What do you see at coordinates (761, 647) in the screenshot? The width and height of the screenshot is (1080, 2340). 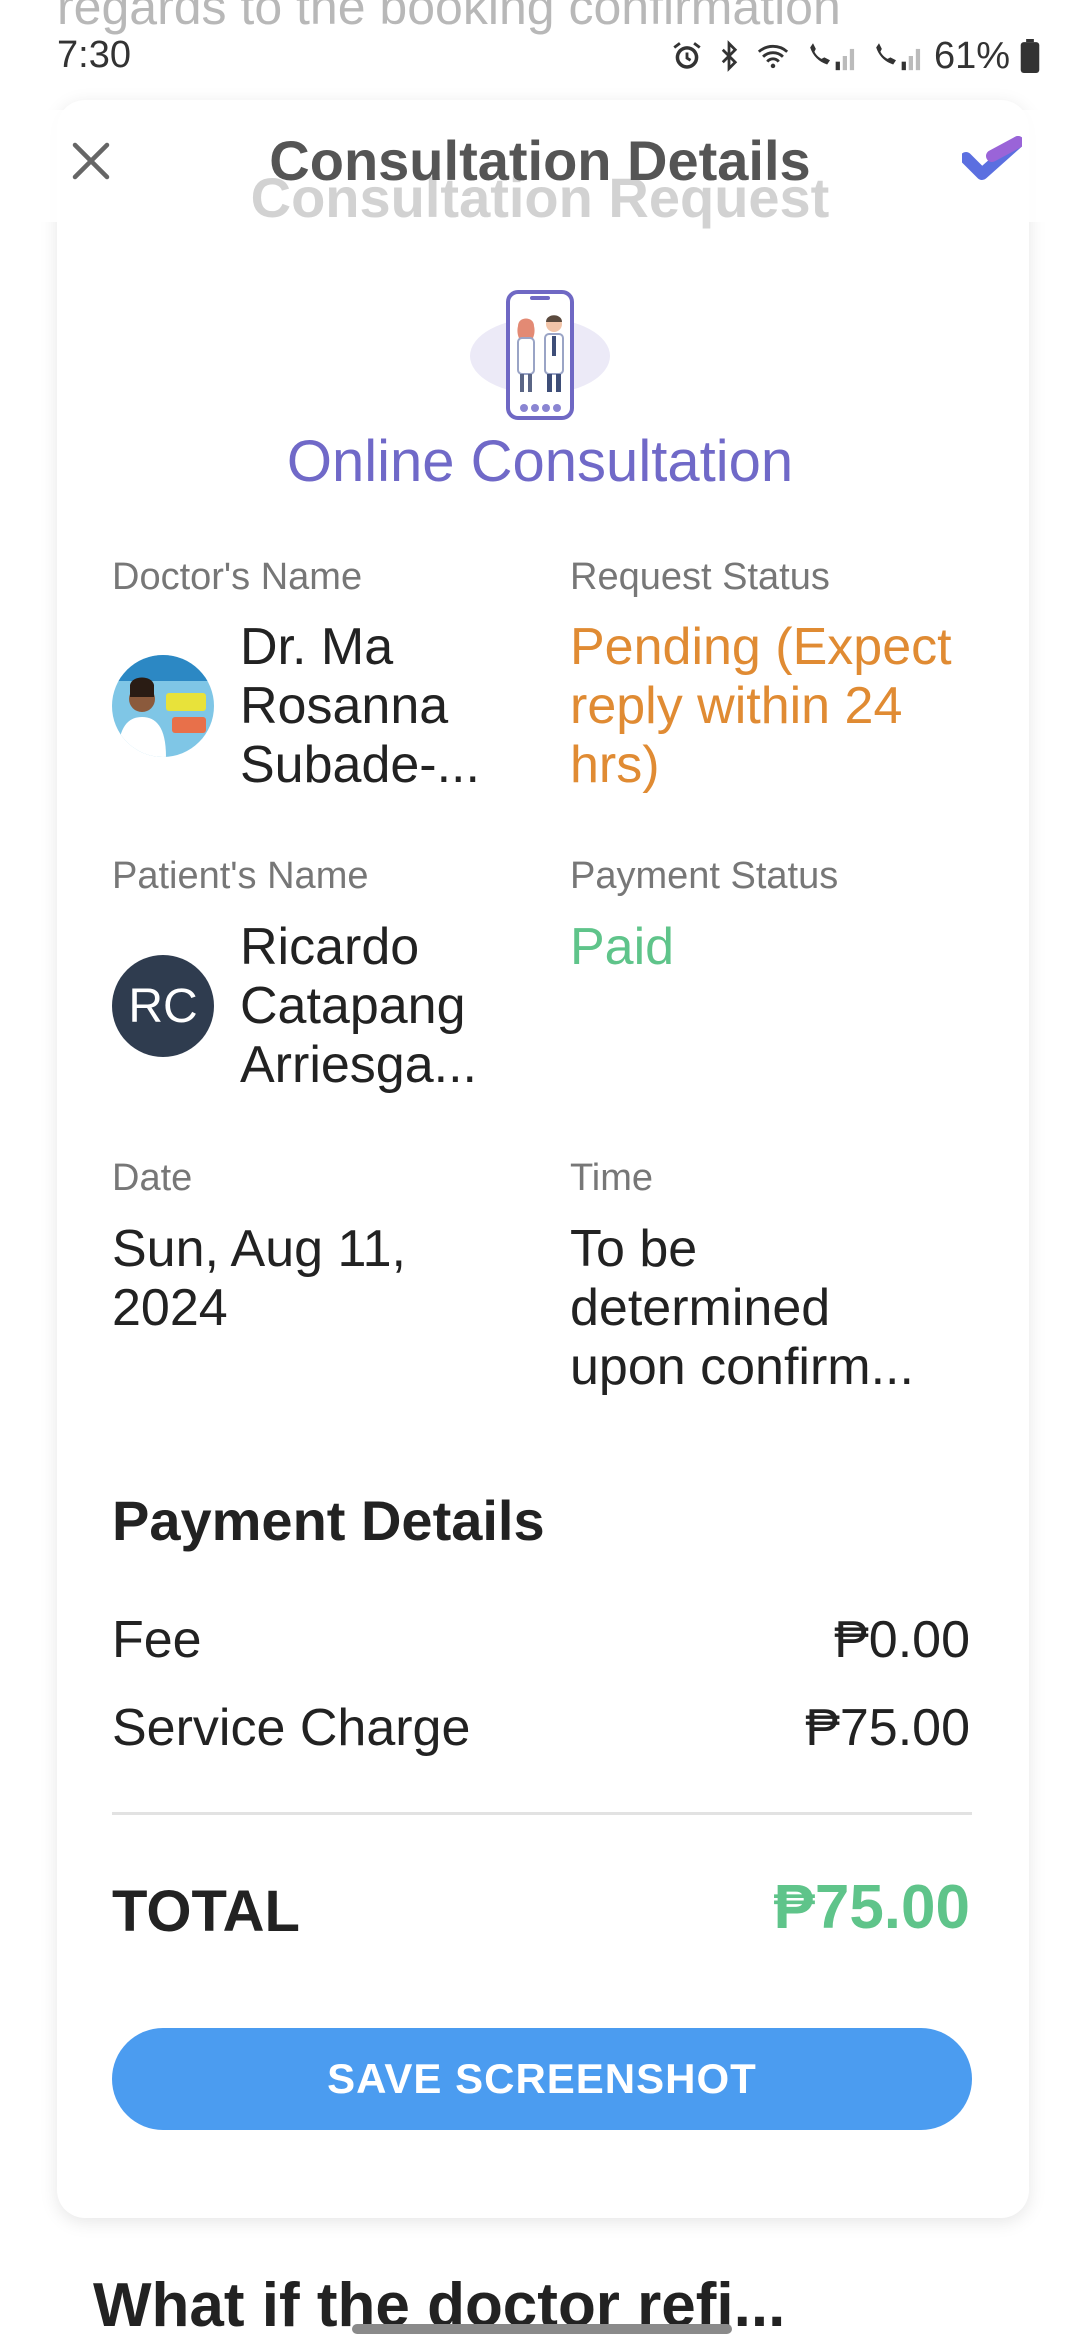 I see `request-status-line: Pending (Expect` at bounding box center [761, 647].